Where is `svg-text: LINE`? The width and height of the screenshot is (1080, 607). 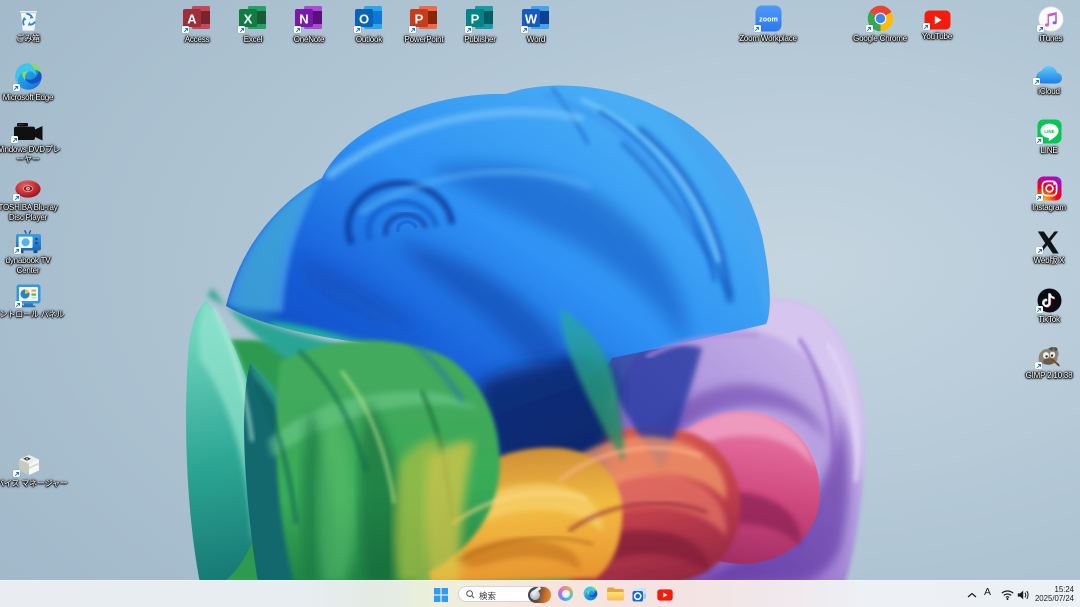
svg-text: LINE is located at coordinates (1049, 131).